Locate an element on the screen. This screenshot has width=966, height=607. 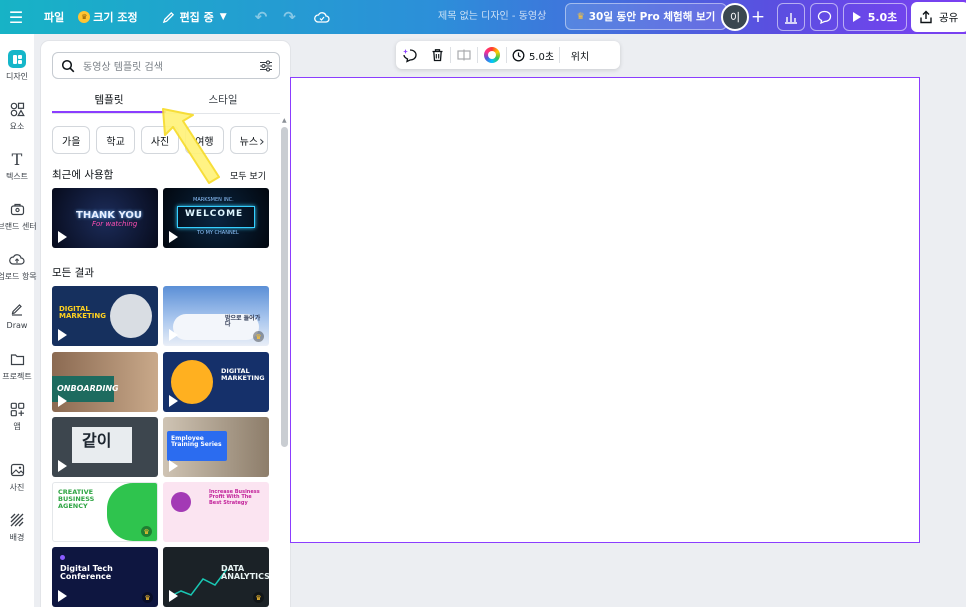
rail-item-label: 배경 is located at coordinates (17, 537).